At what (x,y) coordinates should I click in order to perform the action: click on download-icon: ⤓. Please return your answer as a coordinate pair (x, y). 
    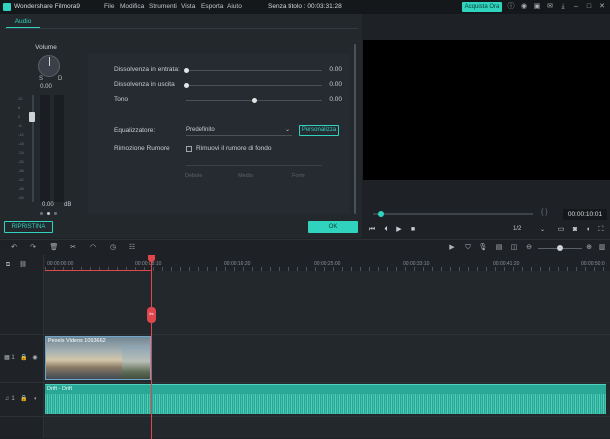
    Looking at the image, I should click on (563, 7).